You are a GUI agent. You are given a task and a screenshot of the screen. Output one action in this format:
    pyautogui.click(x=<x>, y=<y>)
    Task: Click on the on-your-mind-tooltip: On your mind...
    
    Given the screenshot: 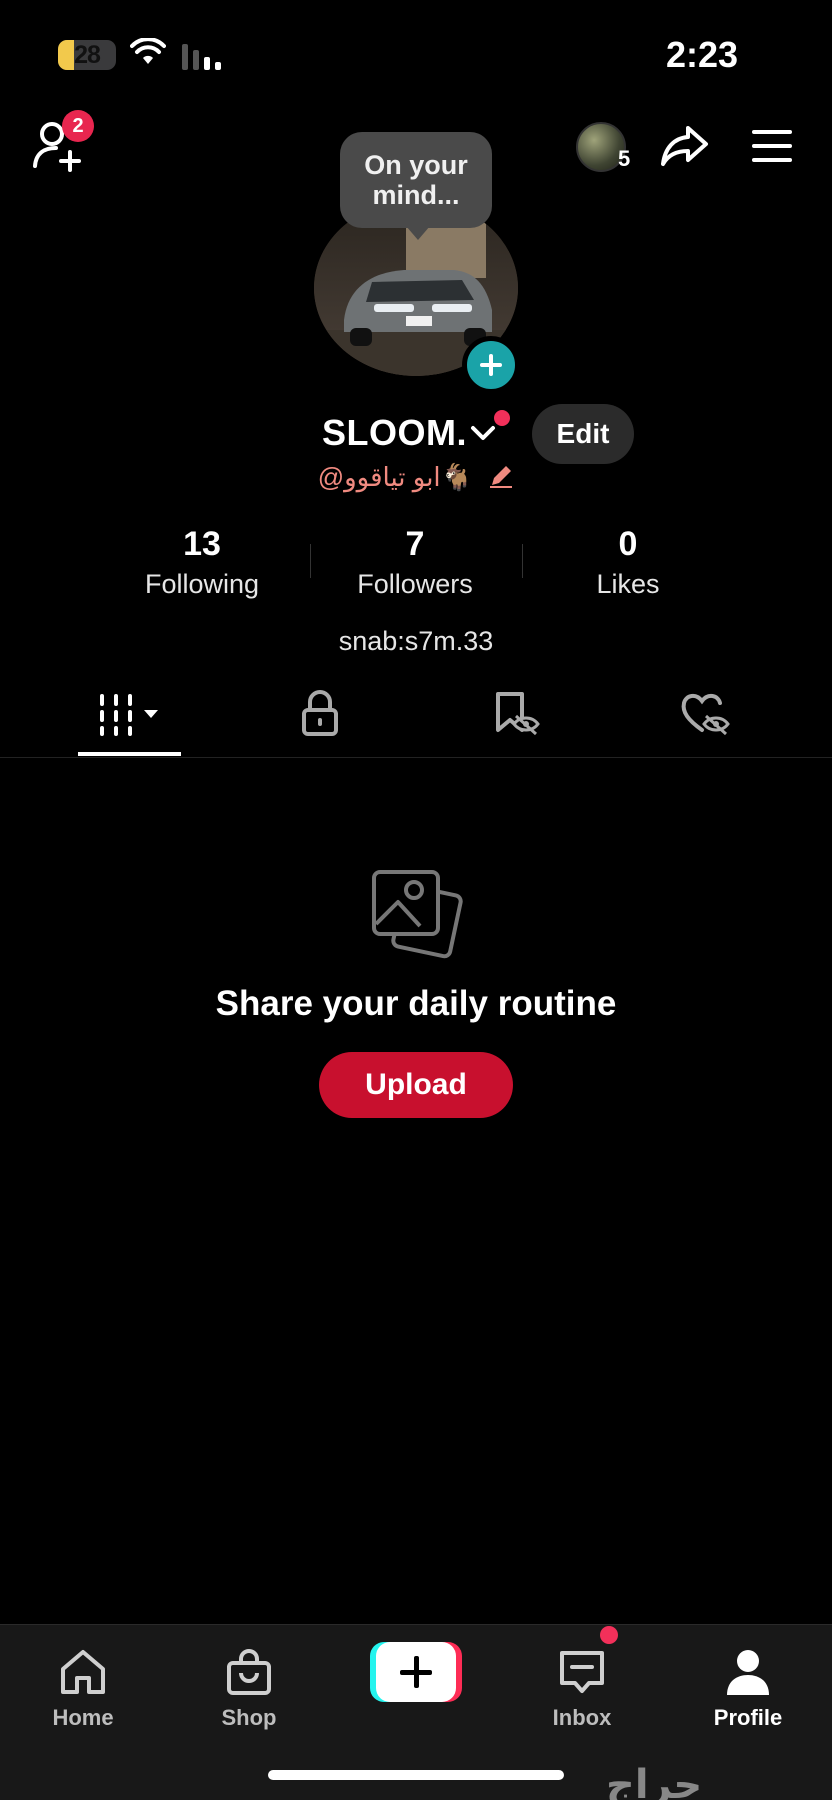 What is the action you would take?
    pyautogui.click(x=416, y=186)
    